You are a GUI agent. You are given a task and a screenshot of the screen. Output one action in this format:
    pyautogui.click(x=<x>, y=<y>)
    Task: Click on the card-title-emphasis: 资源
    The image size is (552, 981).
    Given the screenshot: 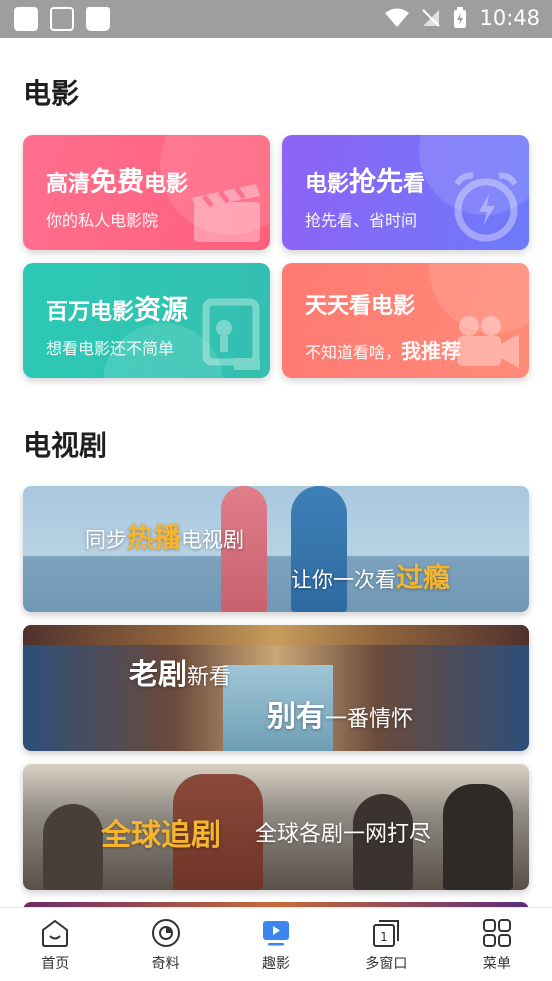 What is the action you would take?
    pyautogui.click(x=161, y=310)
    